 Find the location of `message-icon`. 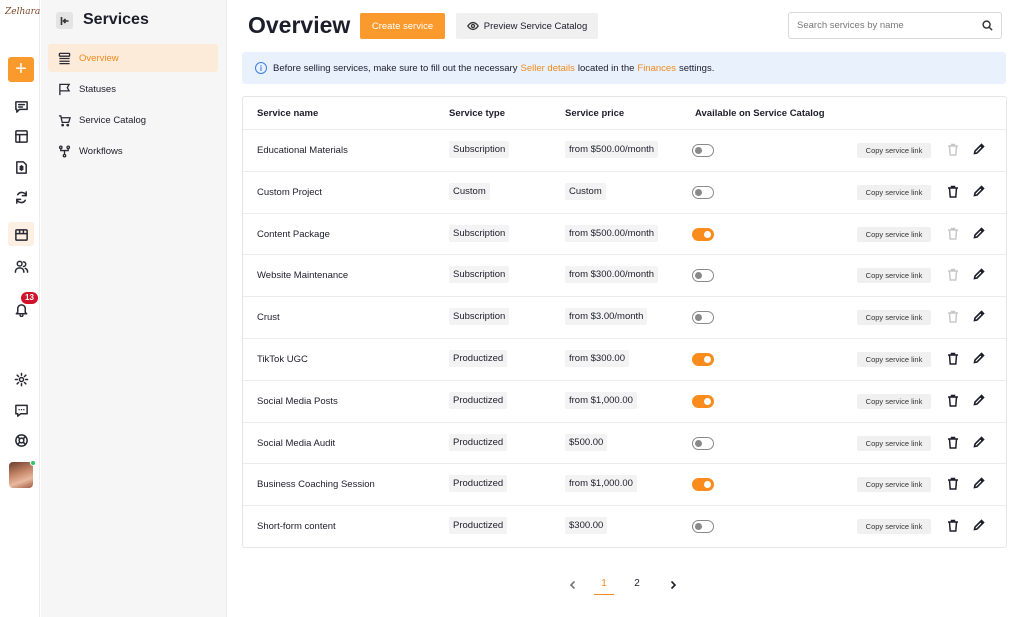

message-icon is located at coordinates (21, 410).